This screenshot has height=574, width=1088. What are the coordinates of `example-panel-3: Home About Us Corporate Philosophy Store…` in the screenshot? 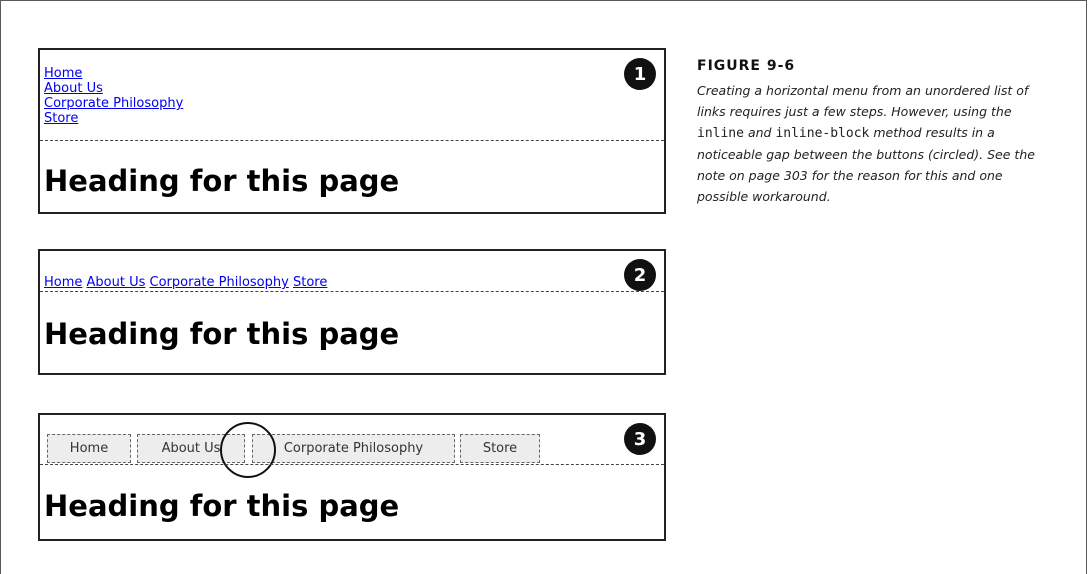 It's located at (352, 477).